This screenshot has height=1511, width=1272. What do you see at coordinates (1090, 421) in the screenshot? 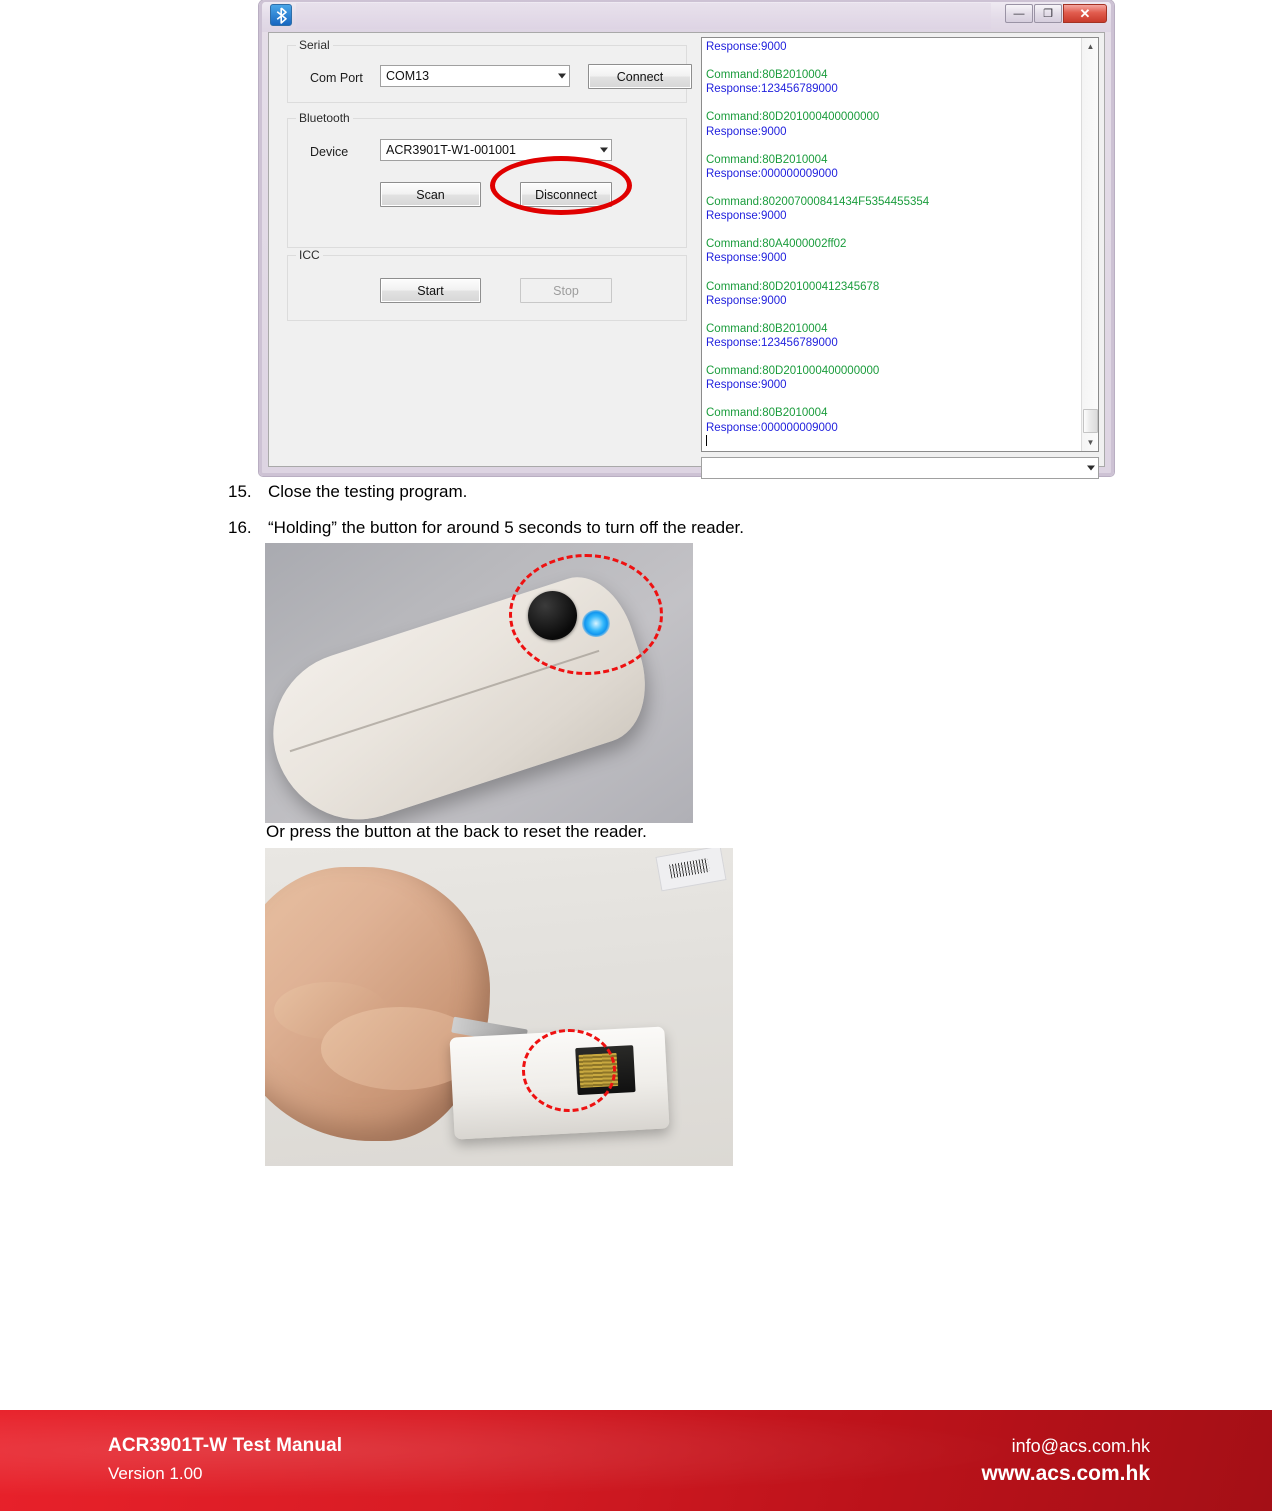
I see `scrollbar-thumb` at bounding box center [1090, 421].